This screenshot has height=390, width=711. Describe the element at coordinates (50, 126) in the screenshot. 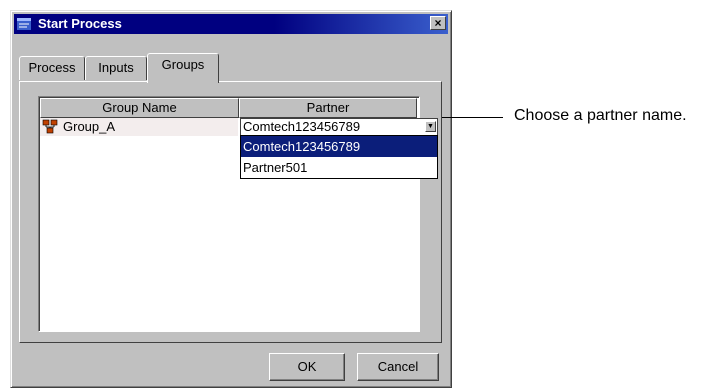

I see `group-icon` at that location.